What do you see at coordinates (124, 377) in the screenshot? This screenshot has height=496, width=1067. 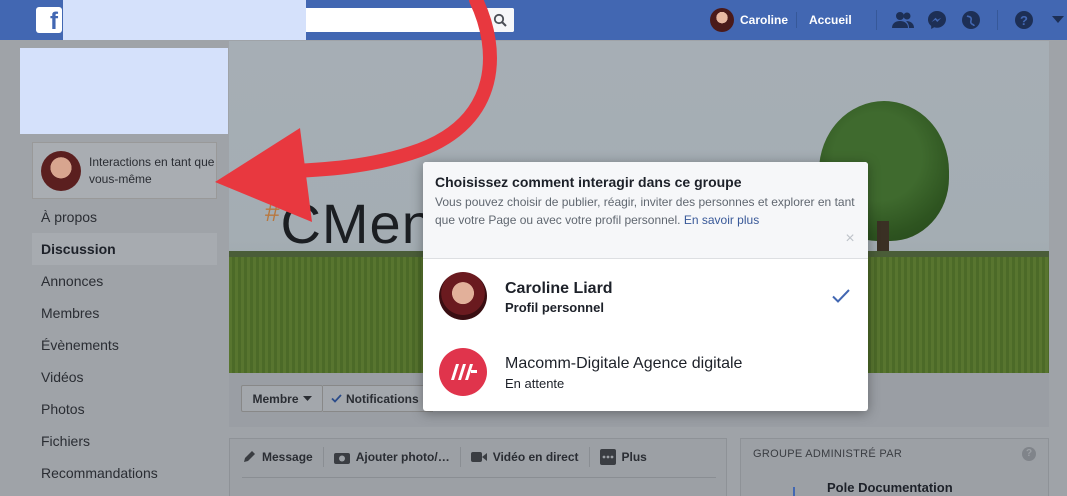 I see `sidebar-item-videos: Vidéos` at bounding box center [124, 377].